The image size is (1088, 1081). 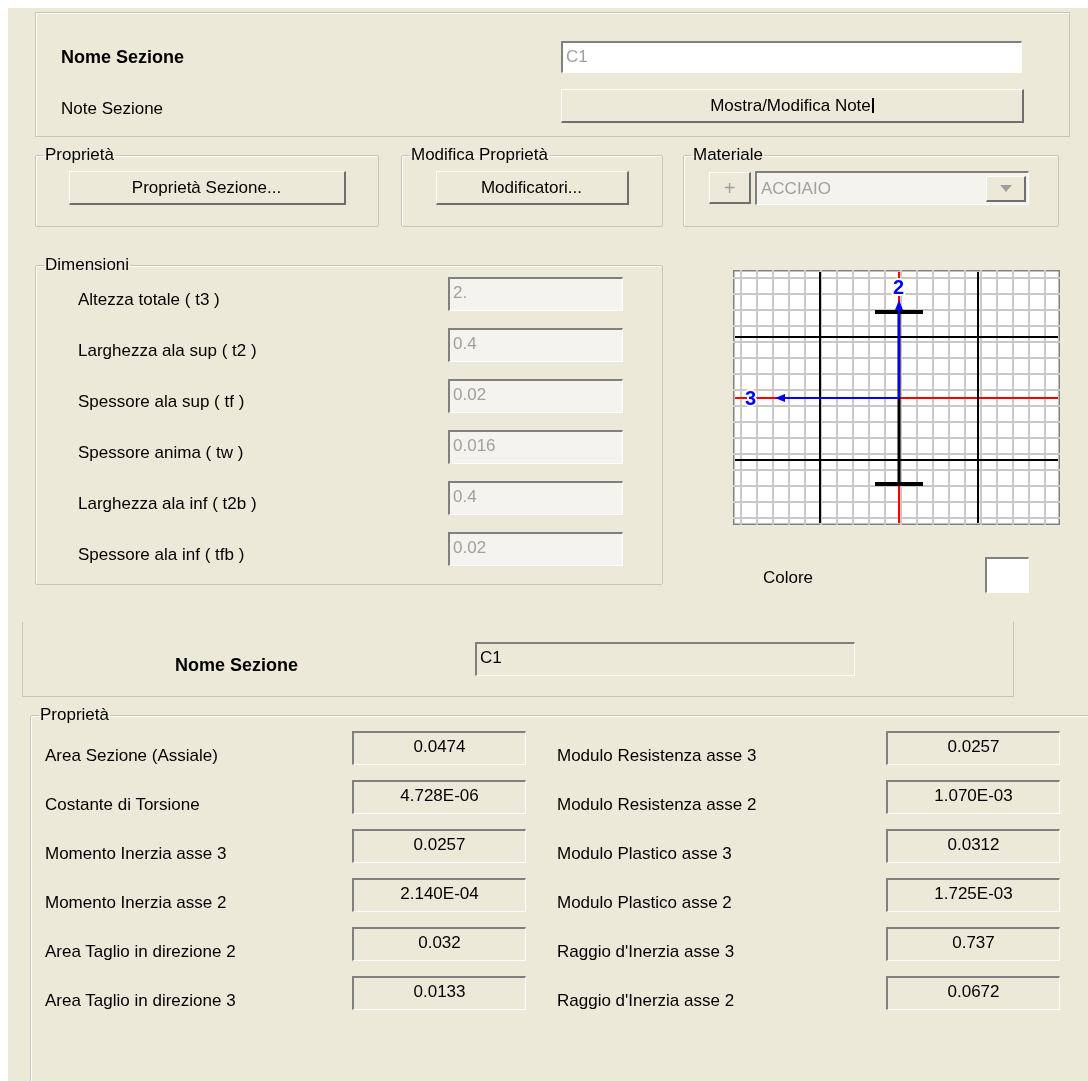 I want to click on value-field: 0.737, so click(x=973, y=944).